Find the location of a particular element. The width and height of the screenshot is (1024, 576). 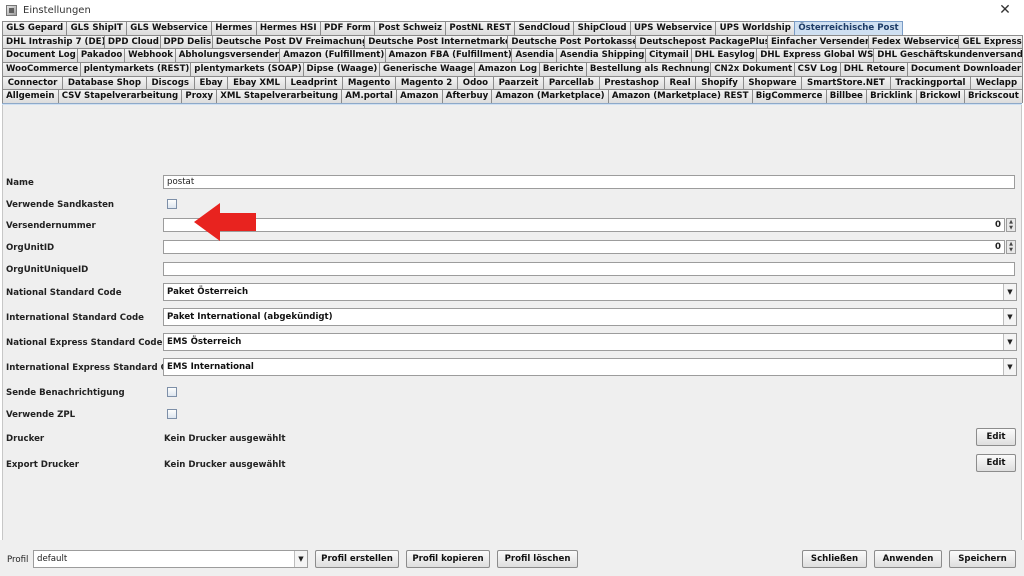

tab-afterbuy: Afterbuy is located at coordinates (467, 96).